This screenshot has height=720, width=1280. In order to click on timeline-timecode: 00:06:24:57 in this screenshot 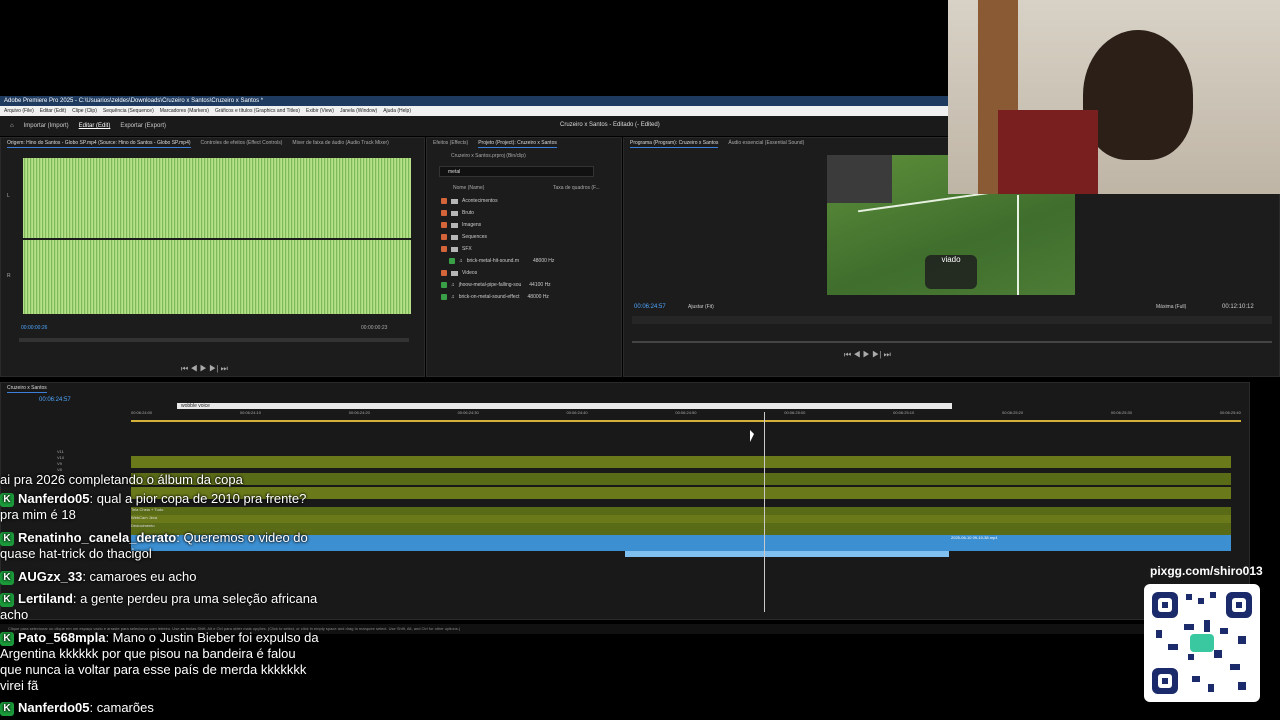, I will do `click(55, 400)`.